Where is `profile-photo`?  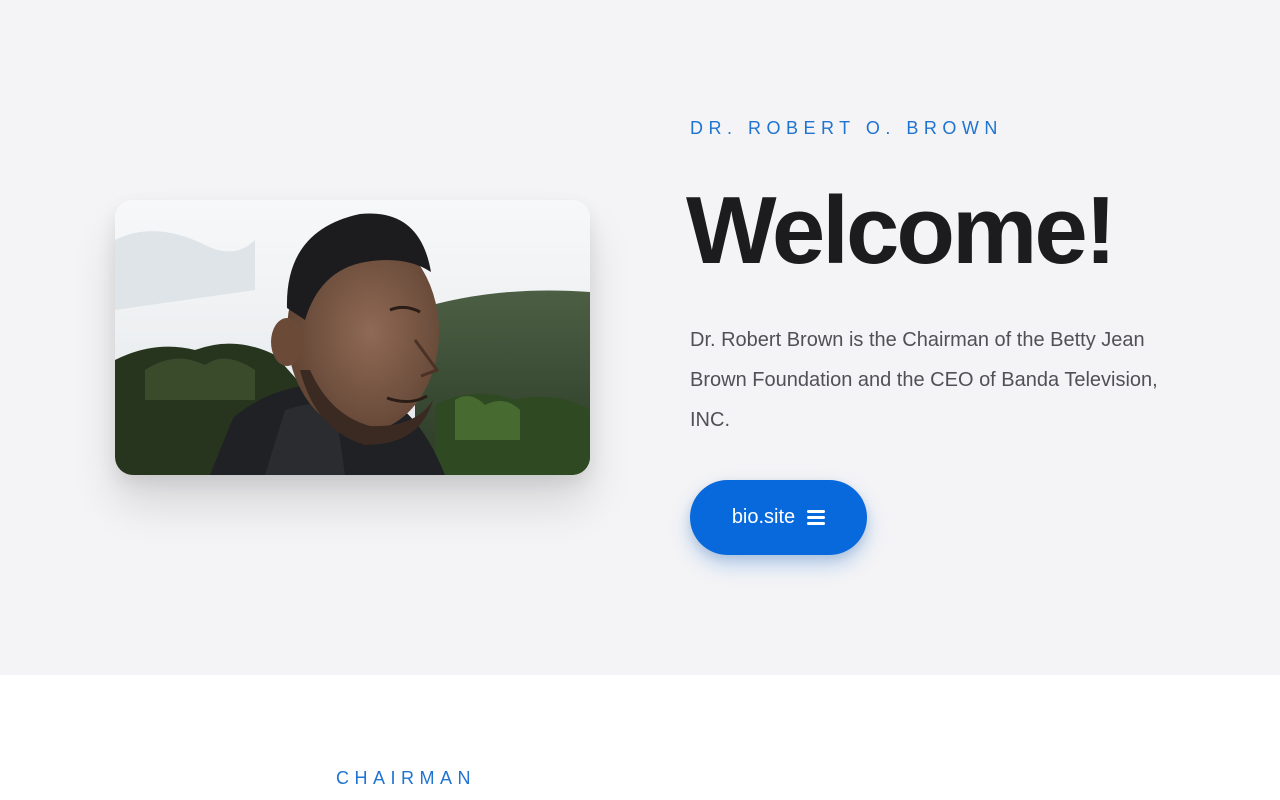
profile-photo is located at coordinates (352, 337).